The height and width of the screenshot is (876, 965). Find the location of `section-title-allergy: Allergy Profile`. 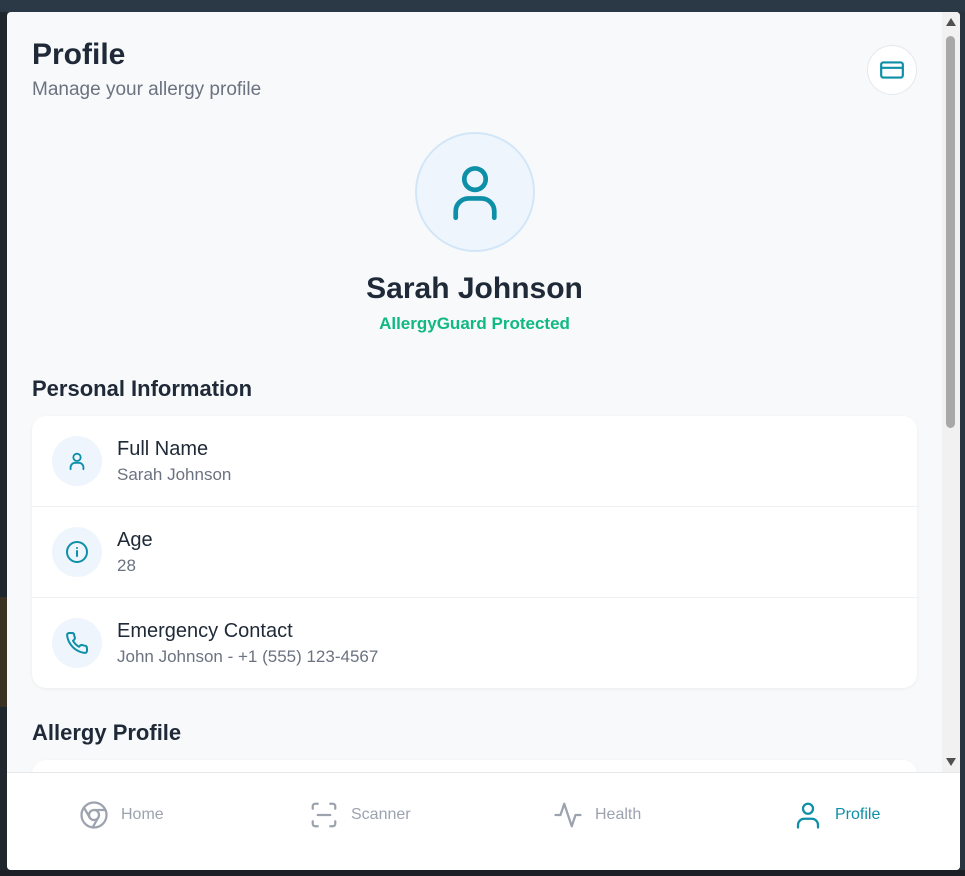

section-title-allergy: Allergy Profile is located at coordinates (107, 732).